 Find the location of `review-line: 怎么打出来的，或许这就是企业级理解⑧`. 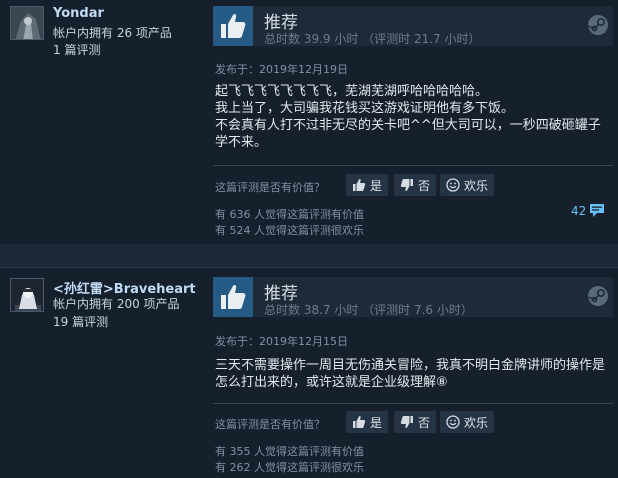

review-line: 怎么打出来的，或许这就是企业级理解⑧ is located at coordinates (331, 382).